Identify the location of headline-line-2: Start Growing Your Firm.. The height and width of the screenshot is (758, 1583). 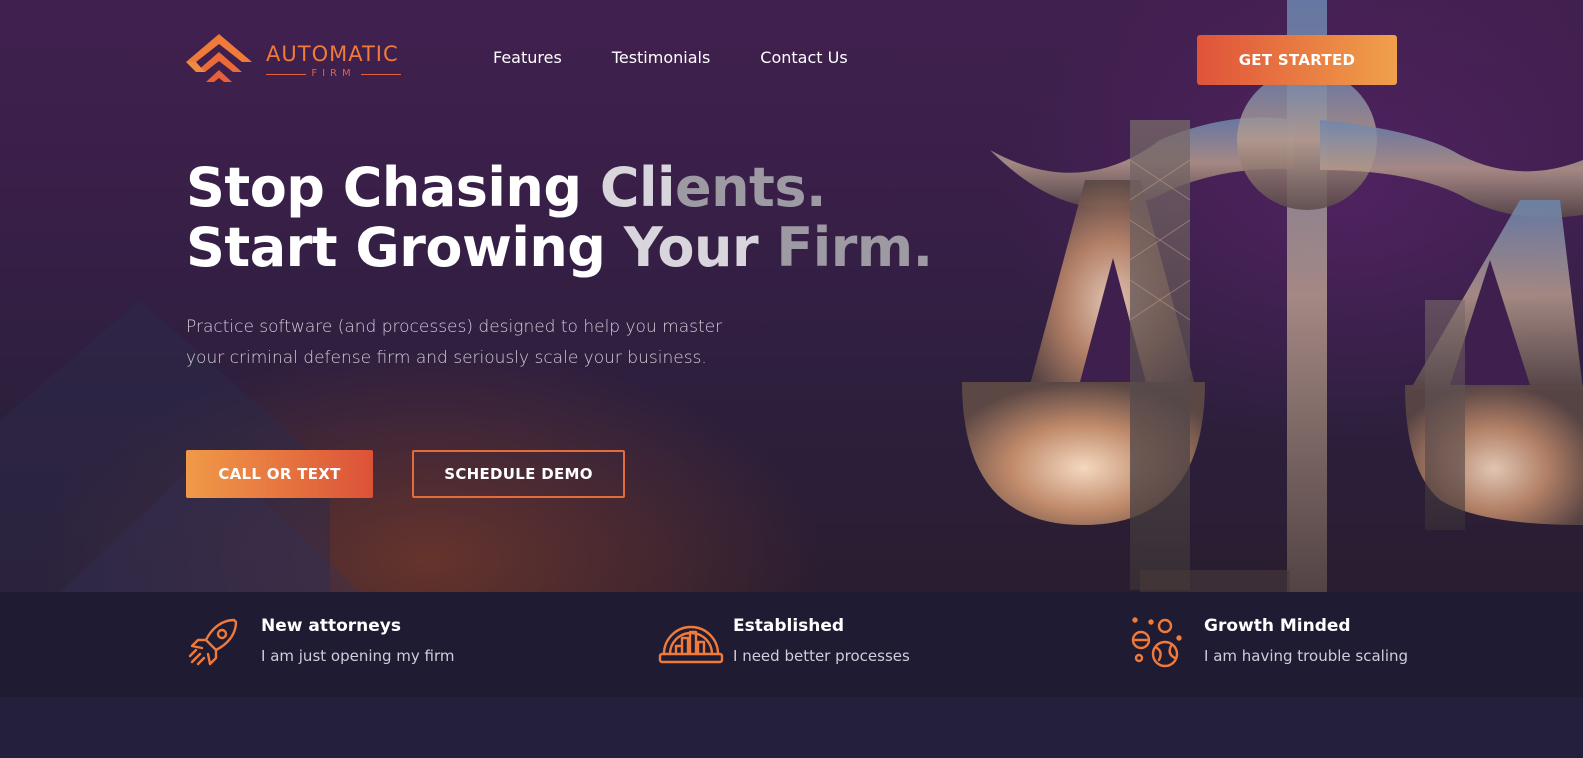
(559, 248).